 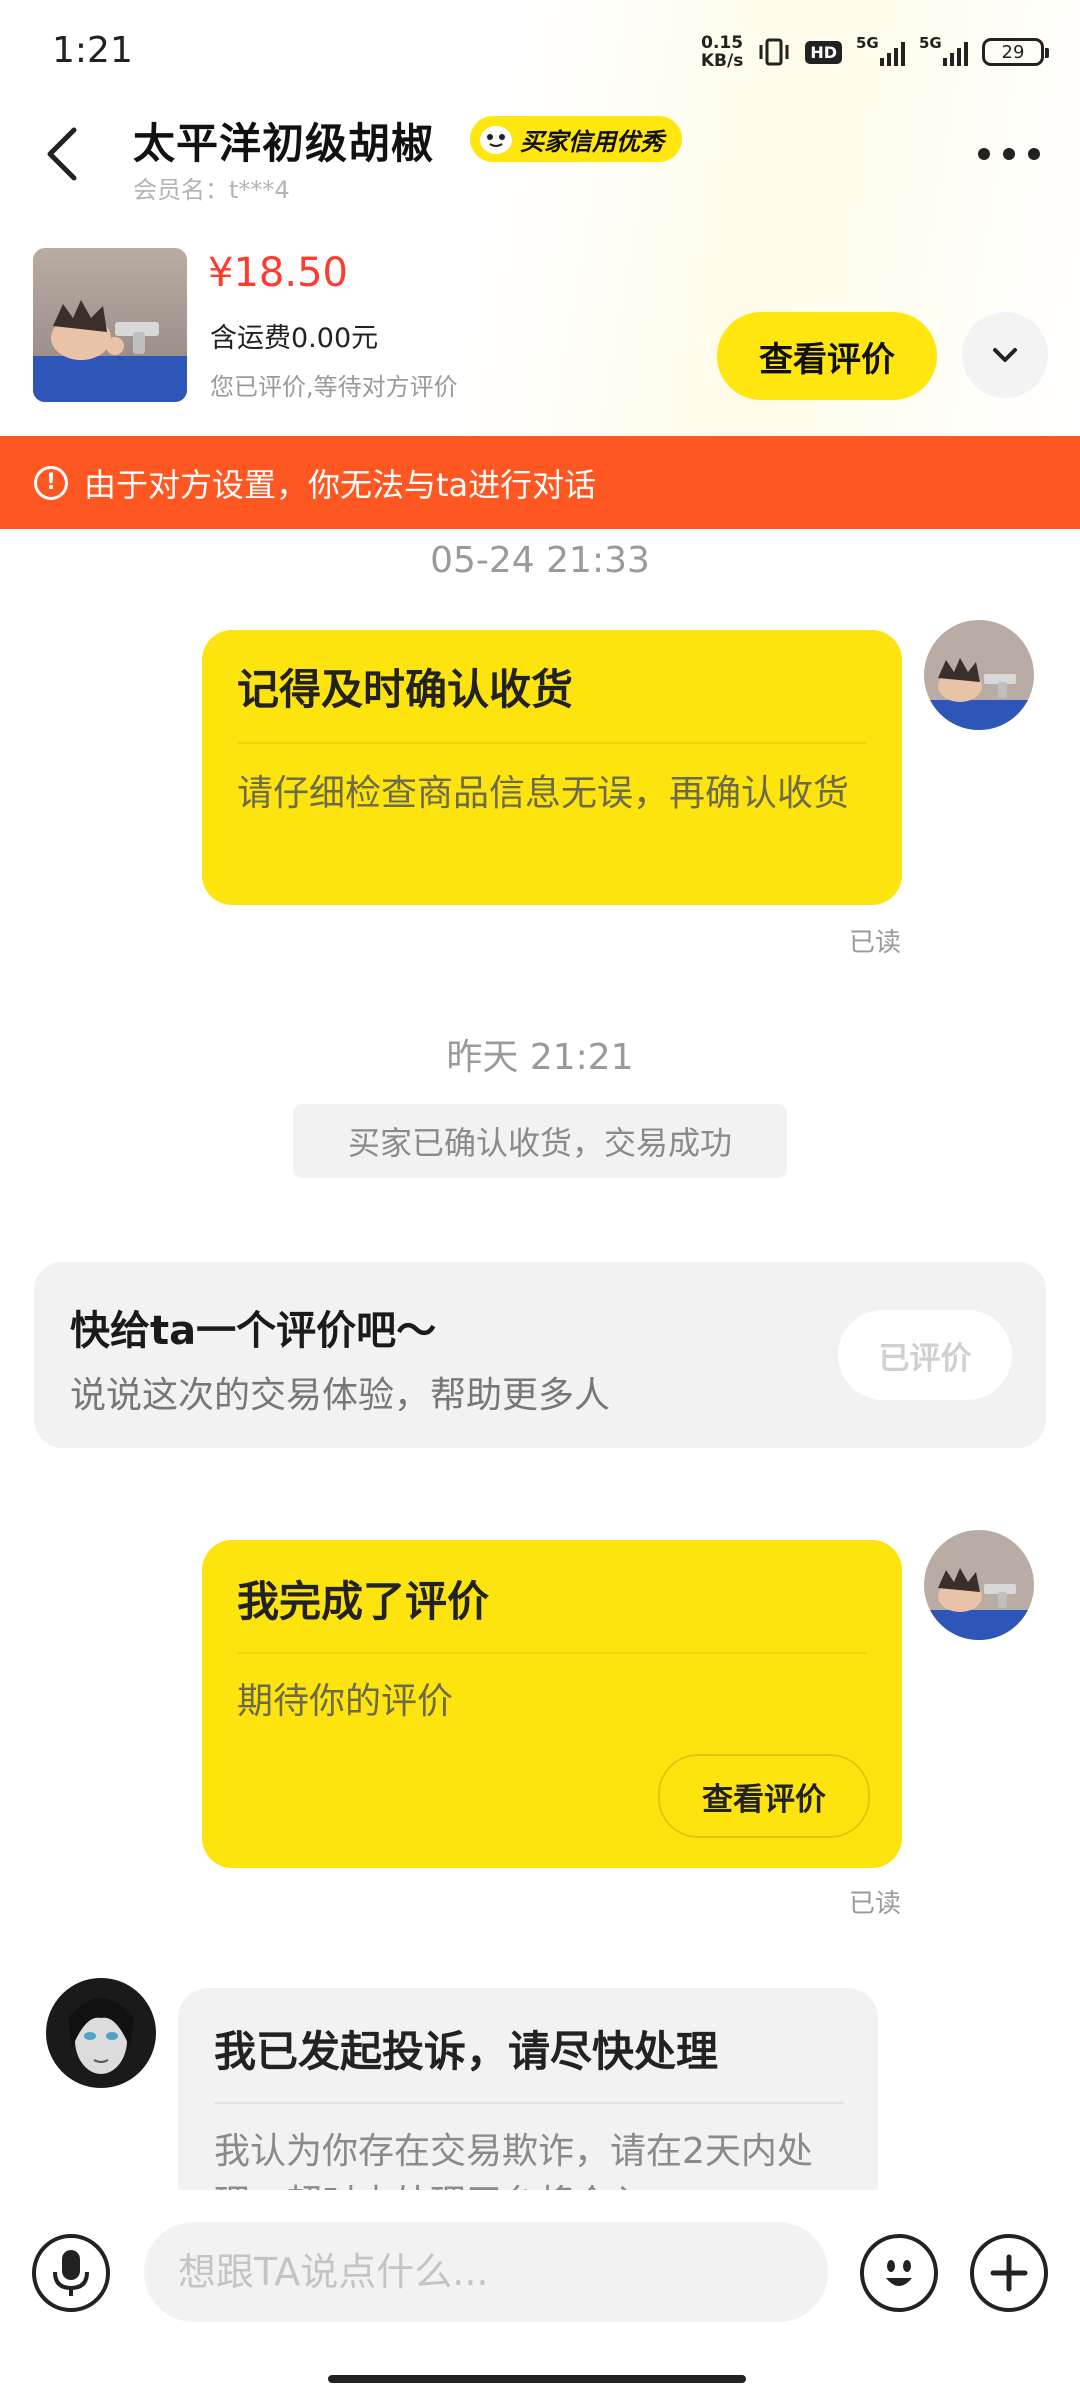 I want to click on hd-badge: HD, so click(x=823, y=52).